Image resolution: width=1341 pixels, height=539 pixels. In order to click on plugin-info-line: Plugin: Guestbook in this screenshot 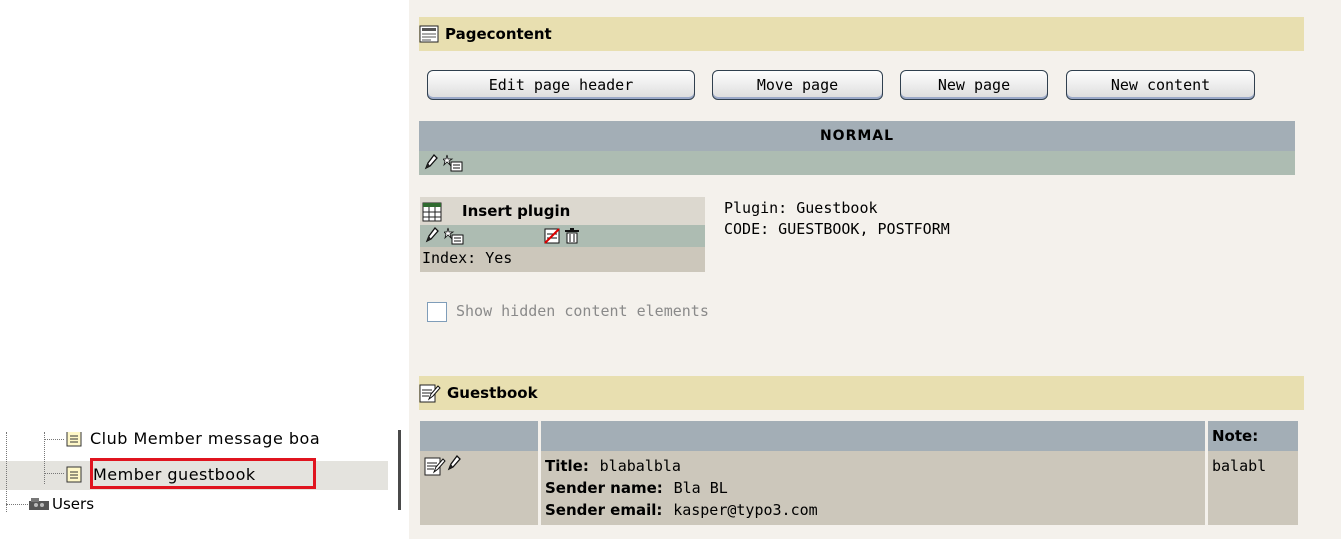, I will do `click(801, 208)`.